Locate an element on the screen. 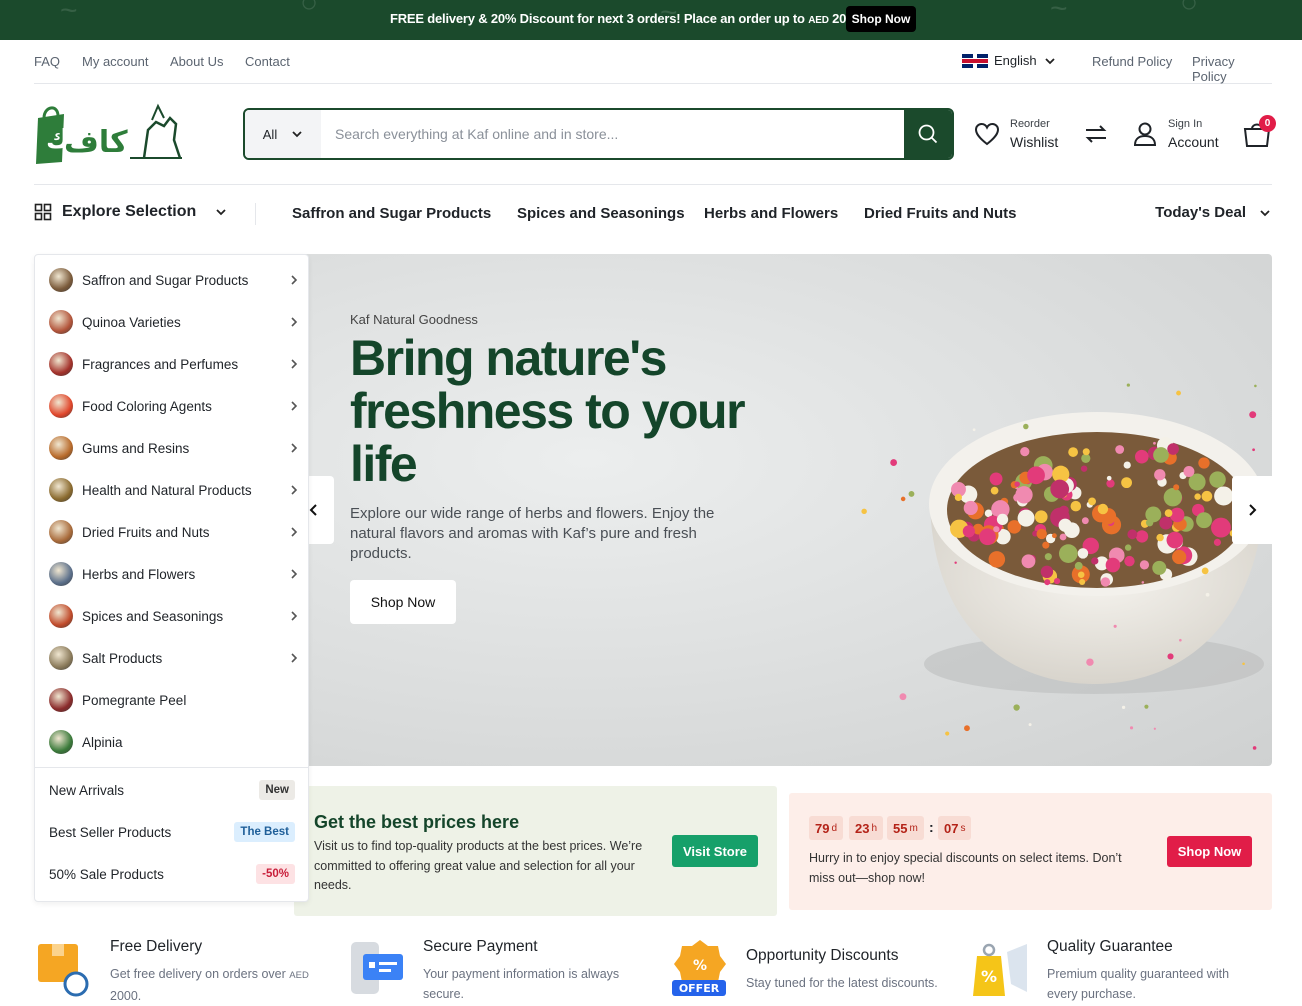 The height and width of the screenshot is (1006, 1302). sidebar-category-item: Salt Products is located at coordinates (174, 658).